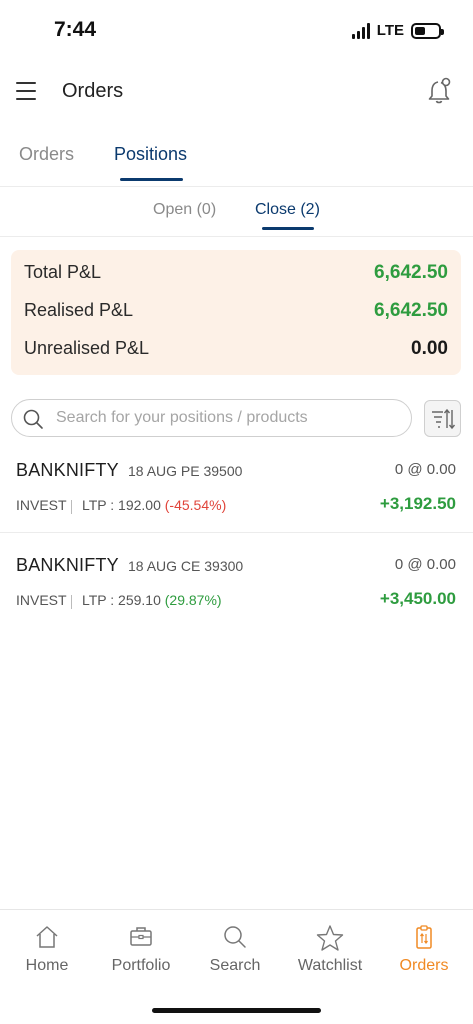  Describe the element at coordinates (46, 154) in the screenshot. I see `tab-orders: Orders` at that location.